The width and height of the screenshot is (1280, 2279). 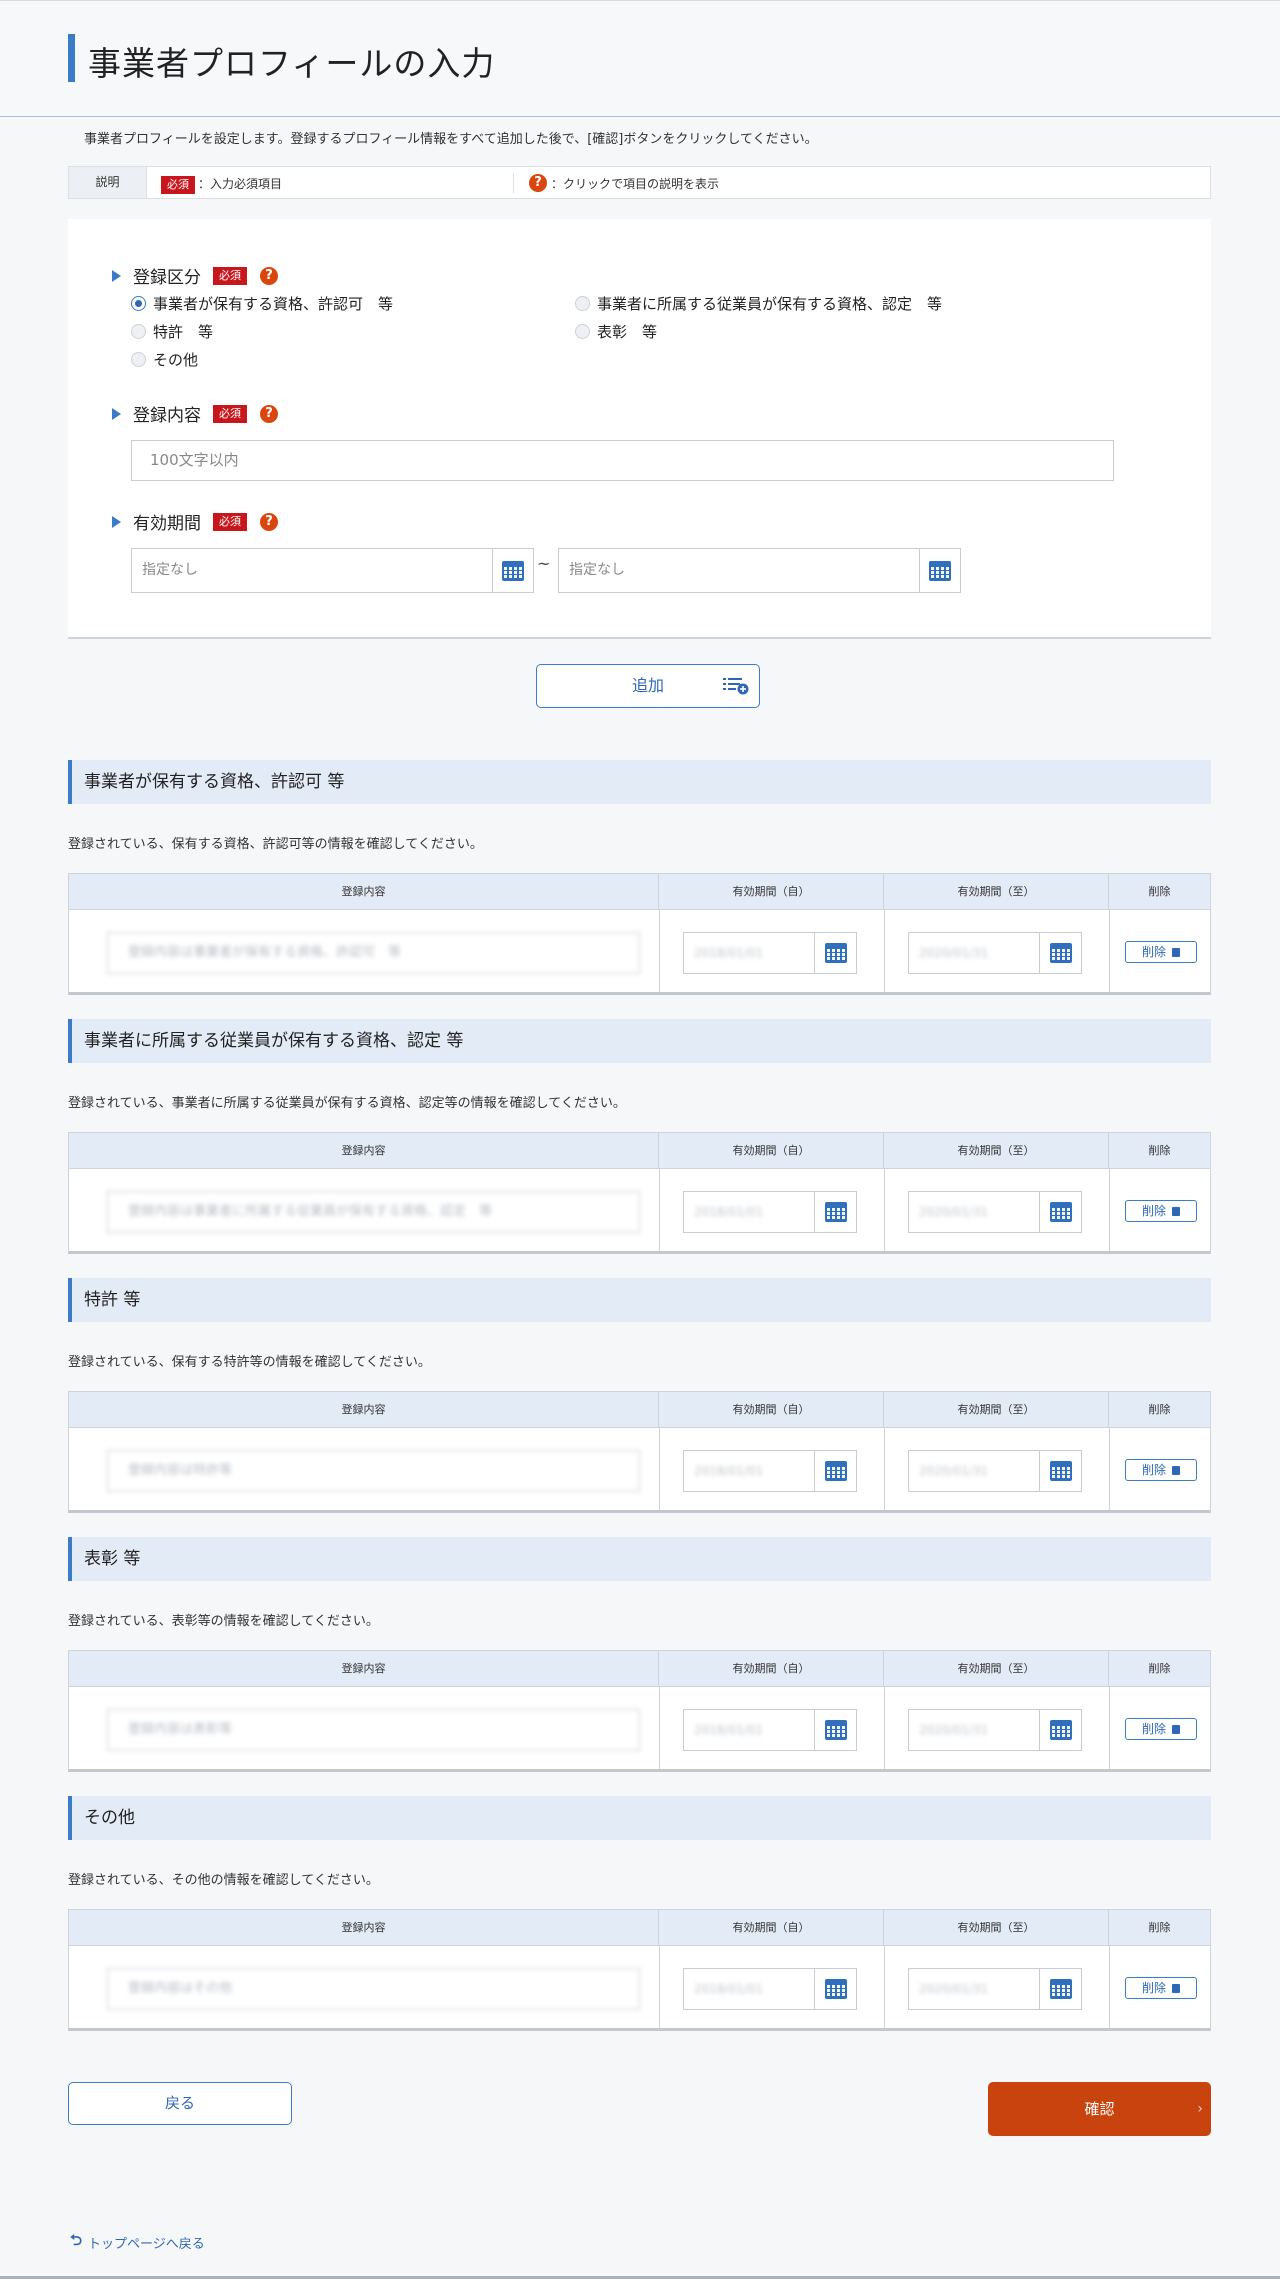 I want to click on radio-option-employee: 事業者に所属する従業員が保有する資格、認定 等, so click(x=758, y=303).